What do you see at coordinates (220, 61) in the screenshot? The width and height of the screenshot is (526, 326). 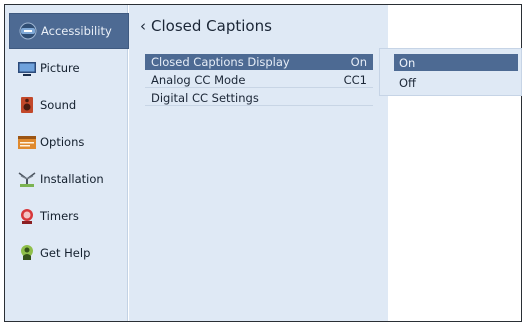 I see `row-label: Closed Captions Display` at bounding box center [220, 61].